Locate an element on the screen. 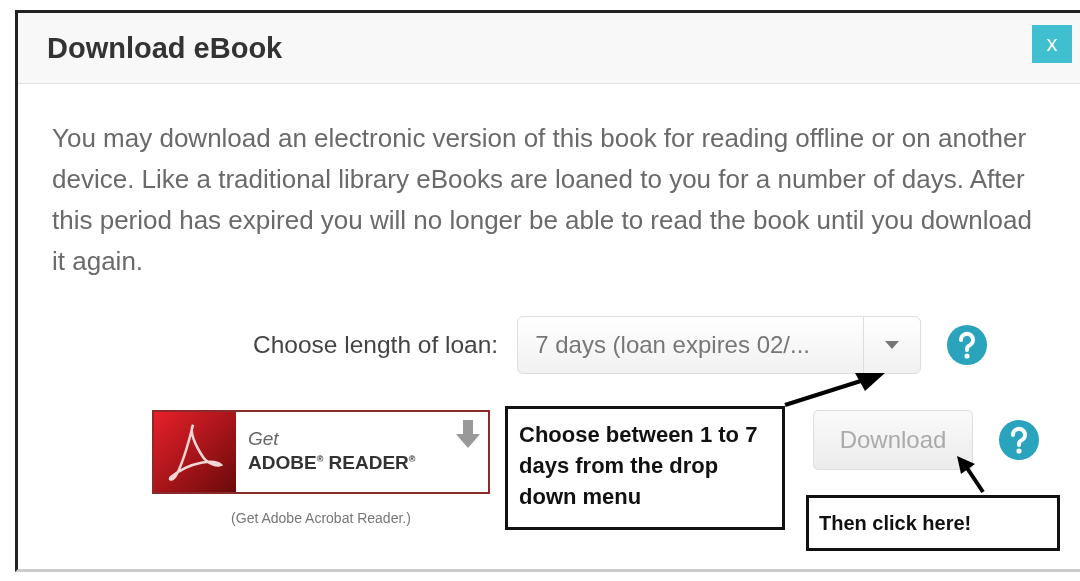  adobe-reader-badge: Get ADOBE$^{®}$ READER$^{®}$ is located at coordinates (321, 452).